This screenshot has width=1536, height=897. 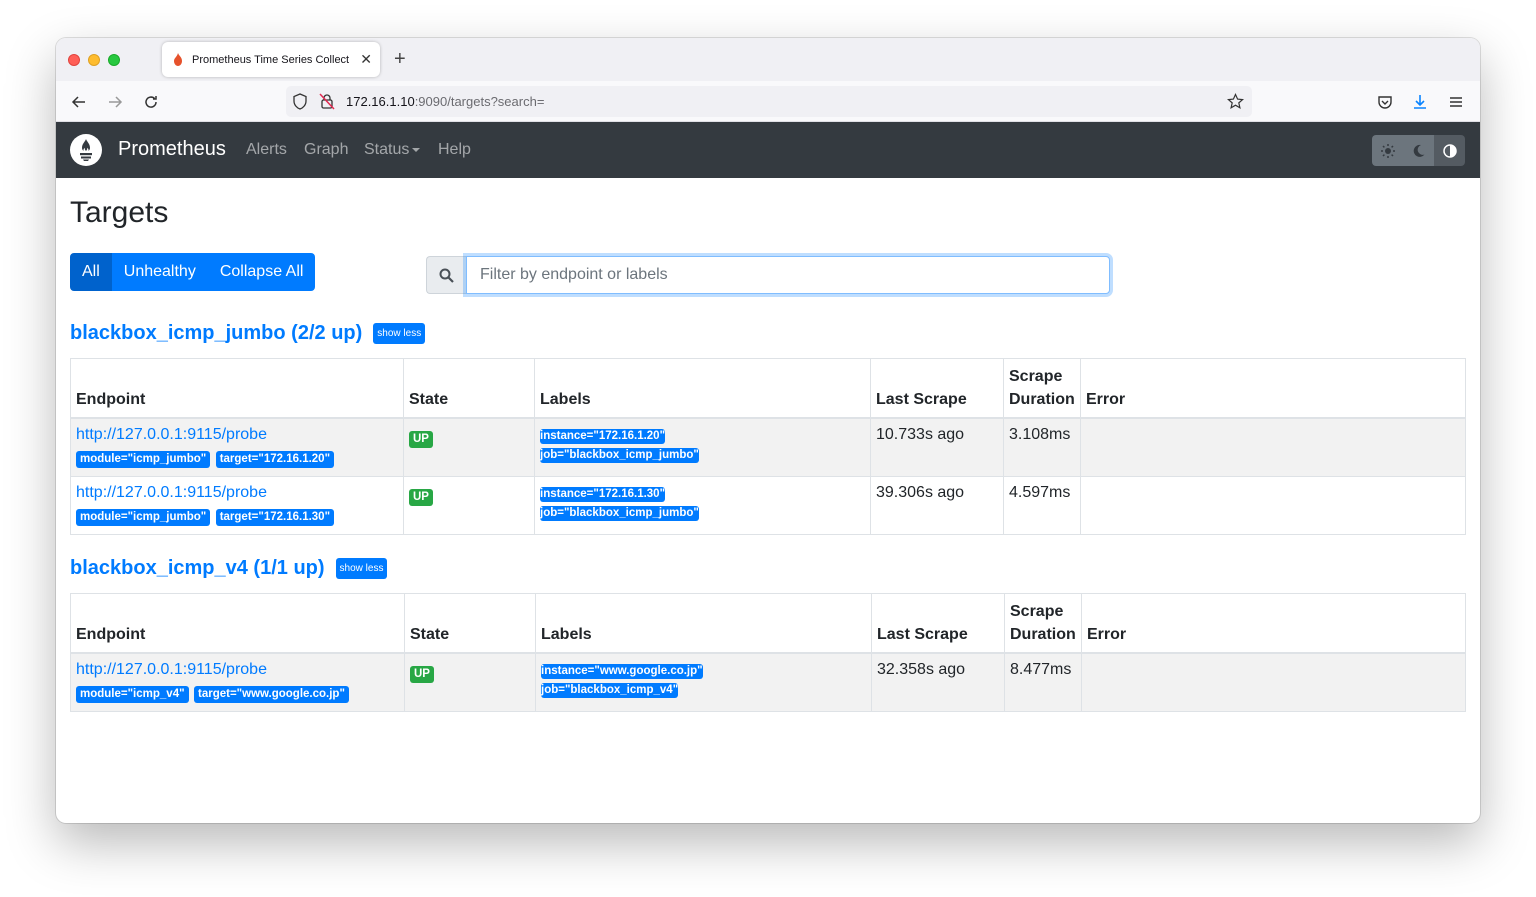 I want to click on minimize-window-button, so click(x=94, y=60).